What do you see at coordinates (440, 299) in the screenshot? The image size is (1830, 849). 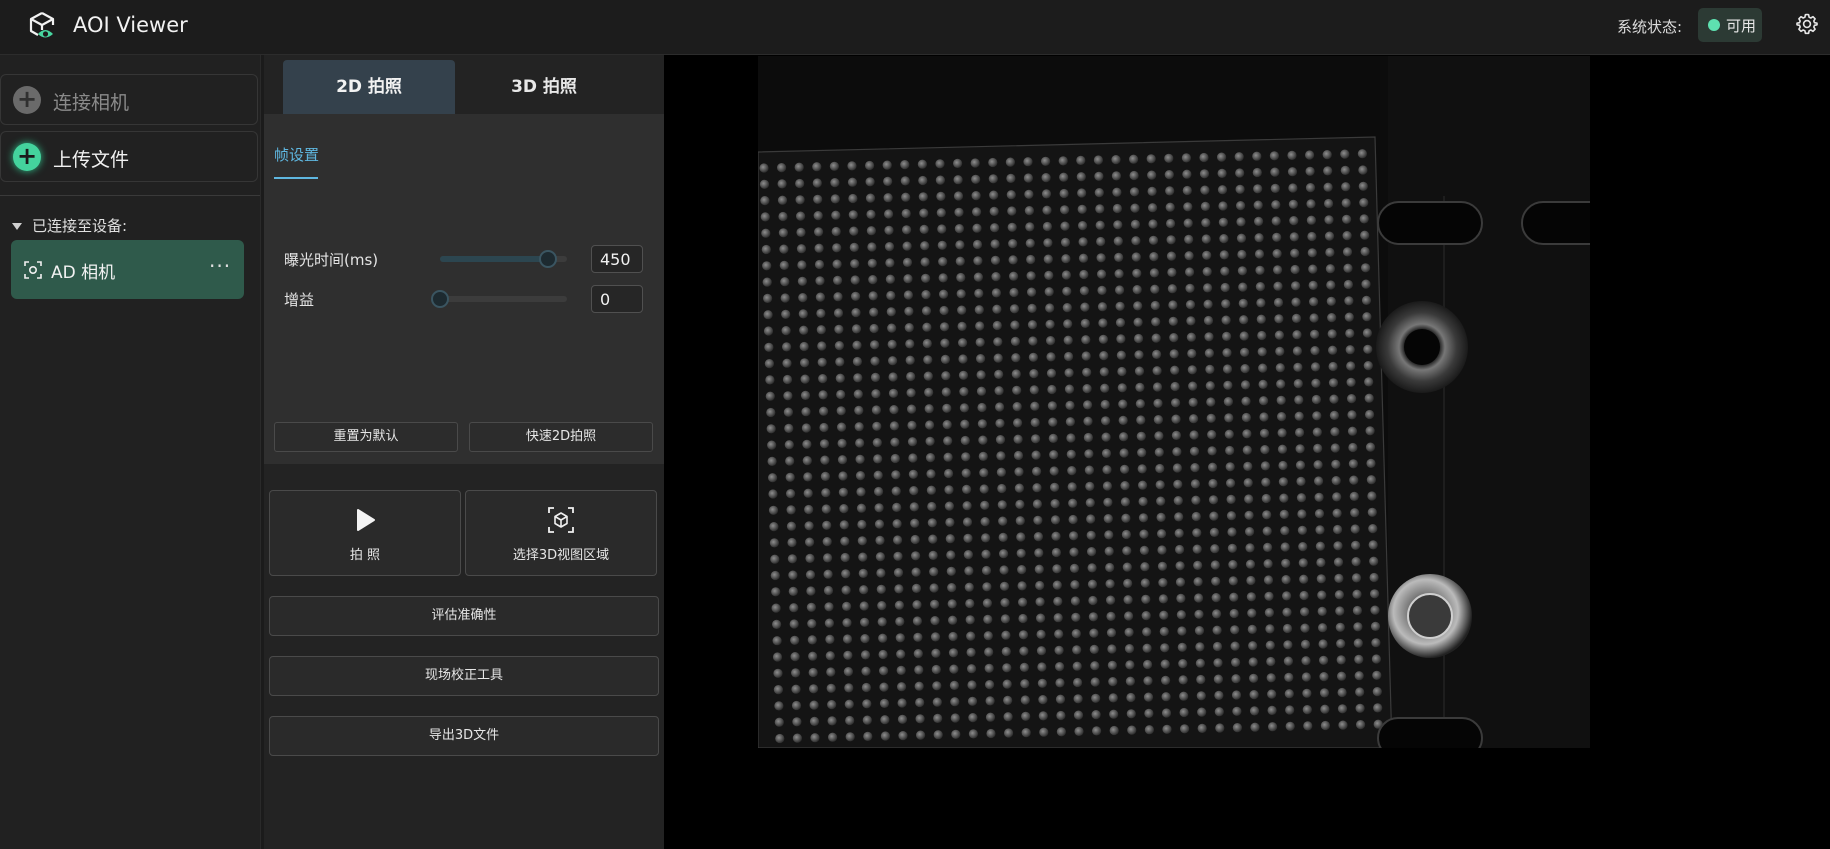 I see `gain-slider-handle` at bounding box center [440, 299].